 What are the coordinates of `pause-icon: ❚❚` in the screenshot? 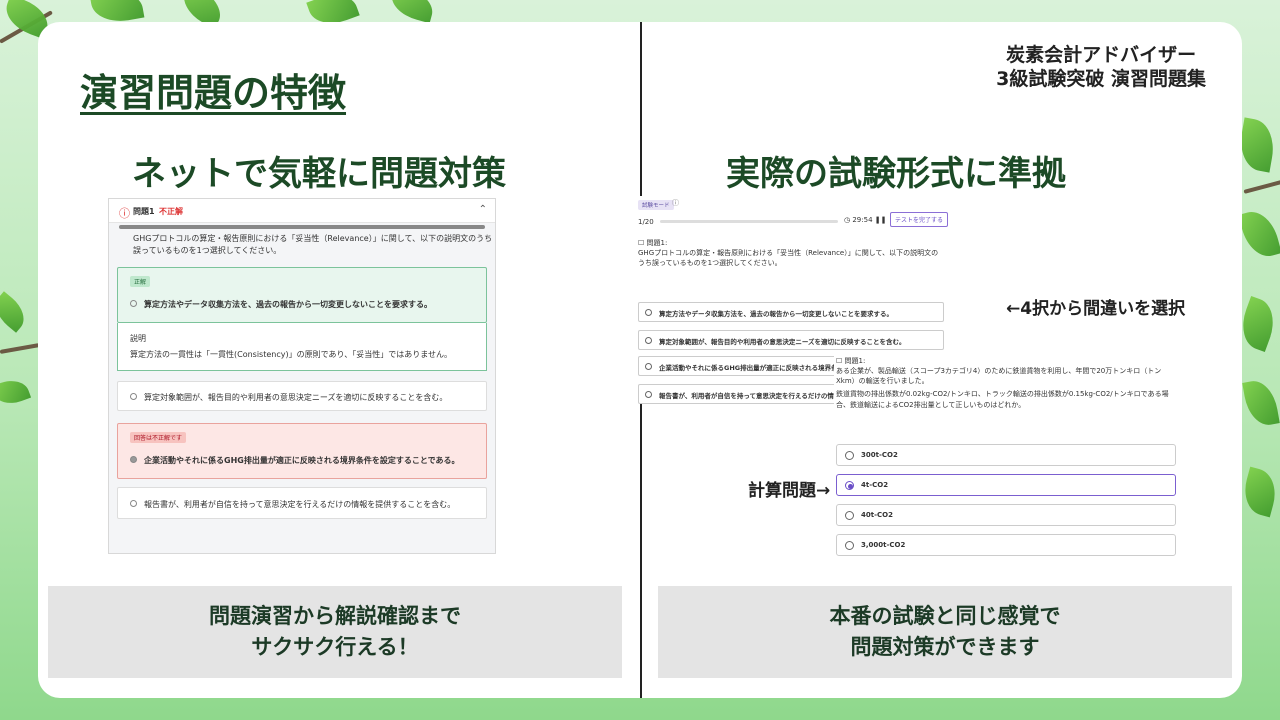 It's located at (881, 220).